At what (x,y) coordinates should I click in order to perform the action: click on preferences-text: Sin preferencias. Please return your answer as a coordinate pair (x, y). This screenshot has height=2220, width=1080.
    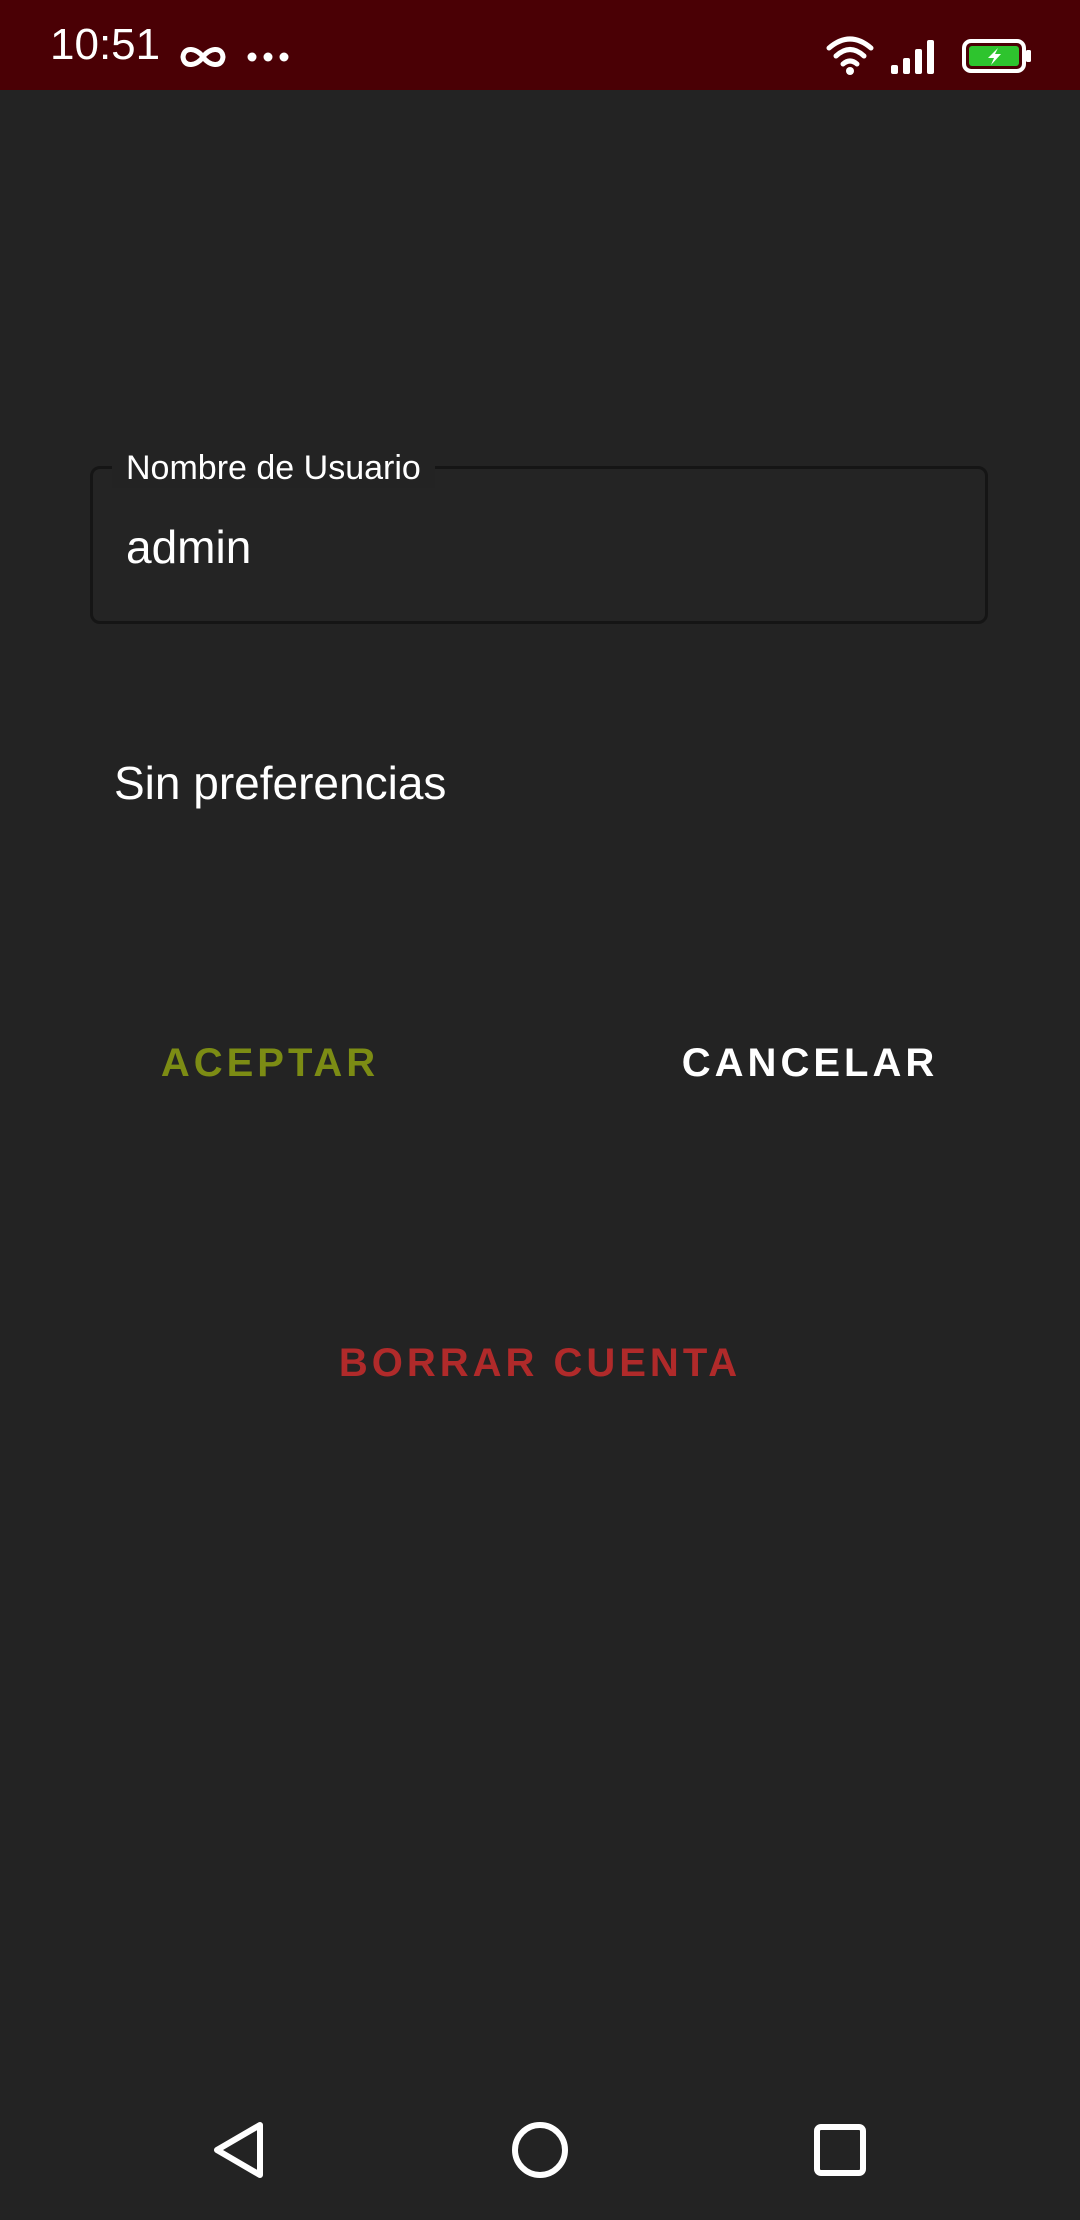
    Looking at the image, I should click on (280, 783).